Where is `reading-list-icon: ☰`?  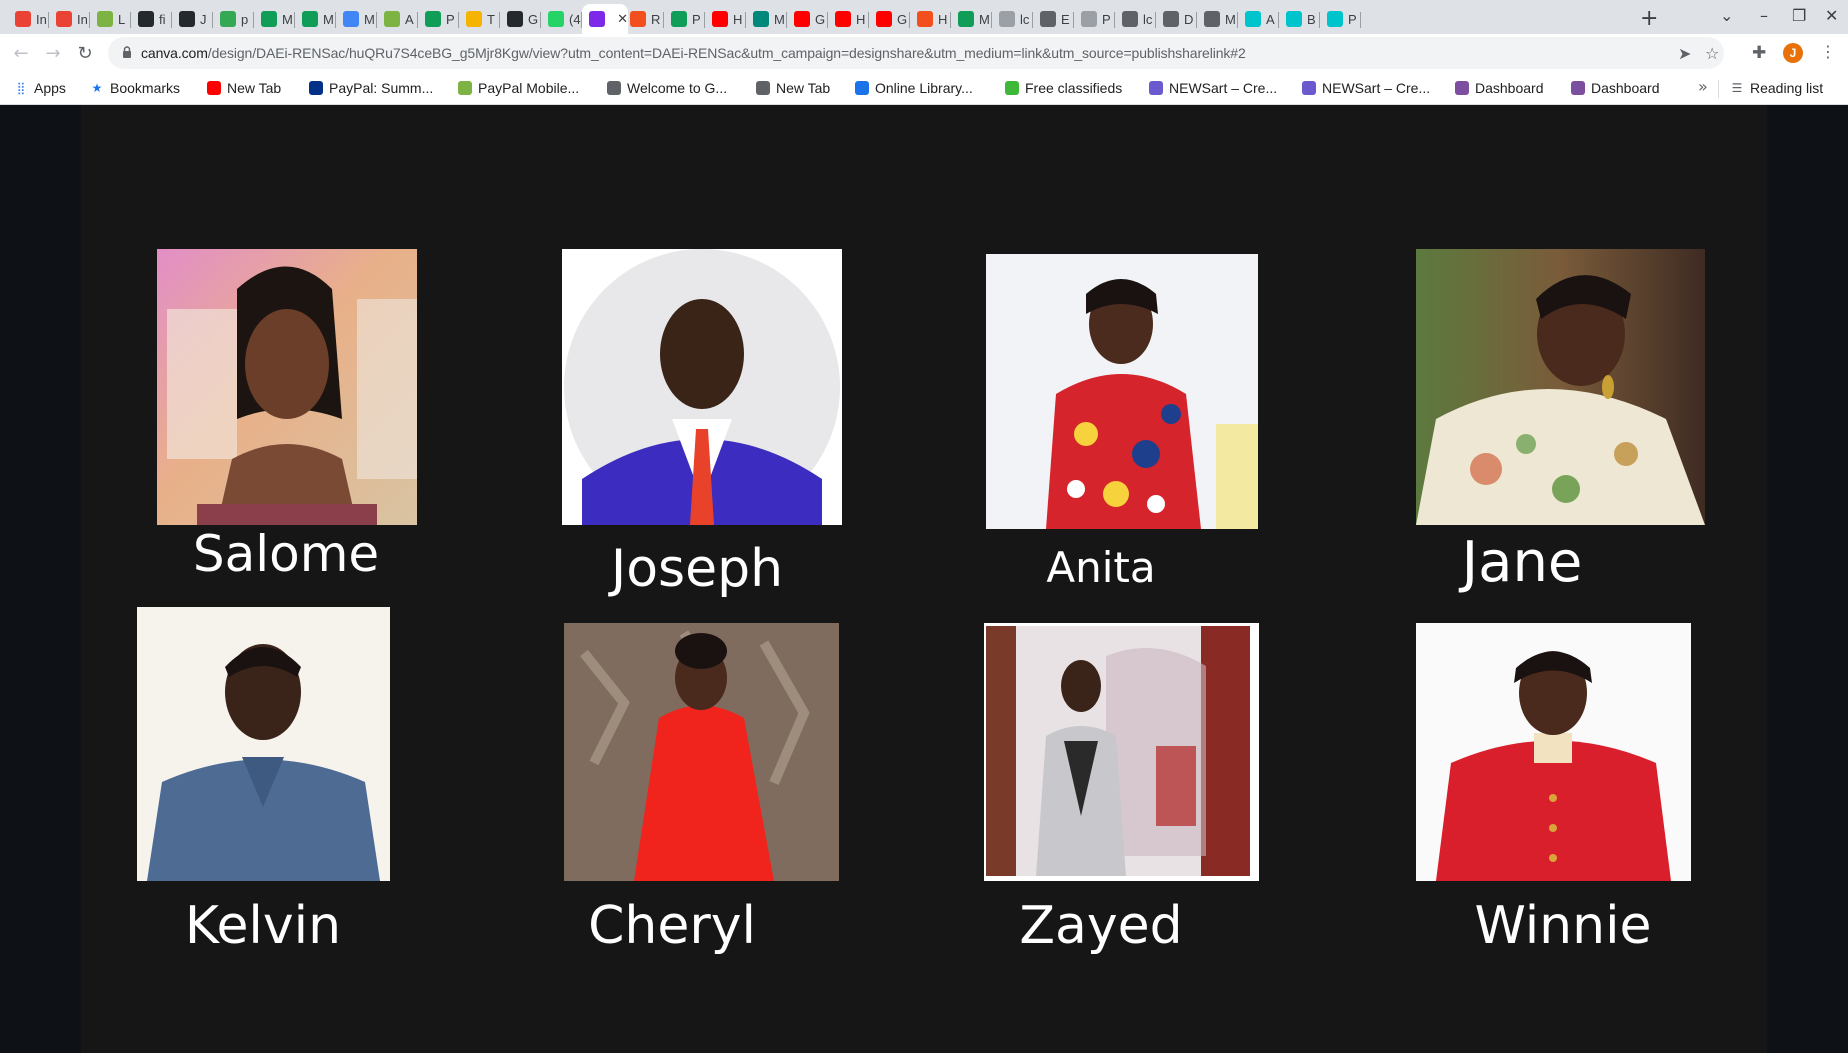
reading-list-icon: ☰ is located at coordinates (1737, 88).